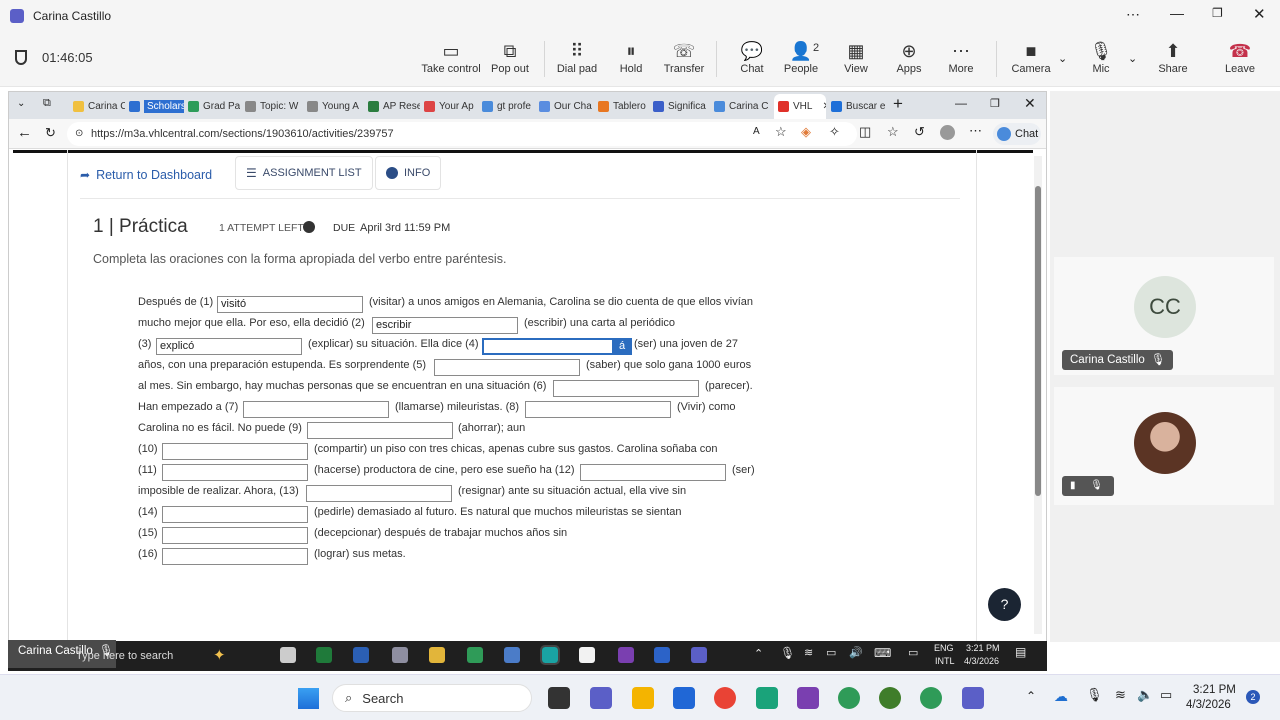  I want to click on language-indicator: ENG, so click(944, 648).